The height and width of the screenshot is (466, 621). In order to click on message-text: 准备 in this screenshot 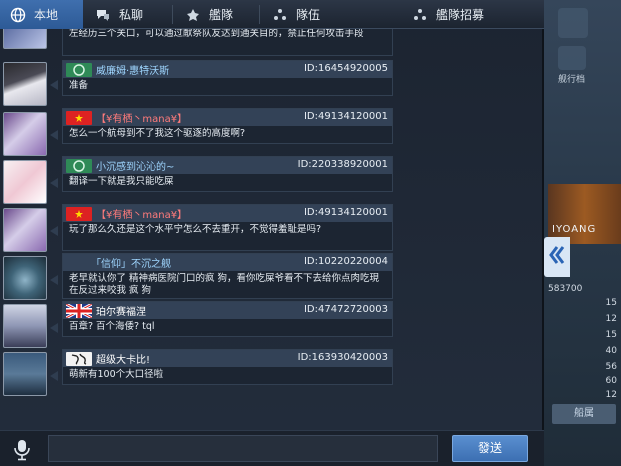, I will do `click(79, 85)`.